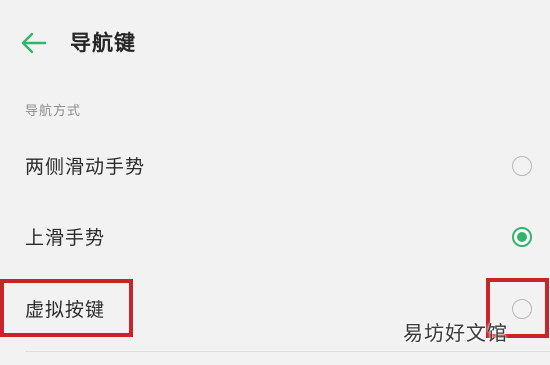  Describe the element at coordinates (287, 351) in the screenshot. I see `divider` at that location.